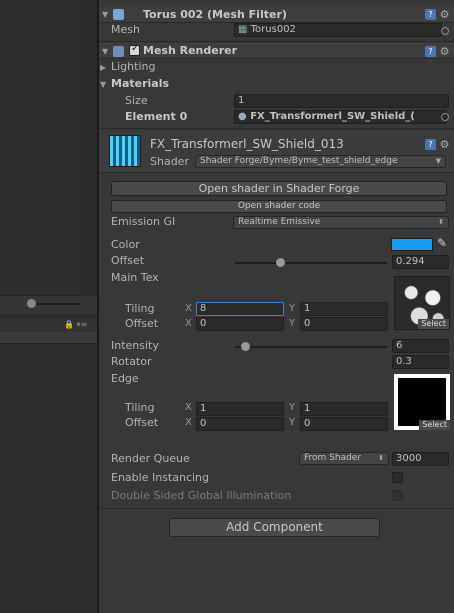 Image resolution: width=454 pixels, height=613 pixels. I want to click on element0-object-field: ● FX_Transformerl_SW_Shield_(, so click(340, 117).